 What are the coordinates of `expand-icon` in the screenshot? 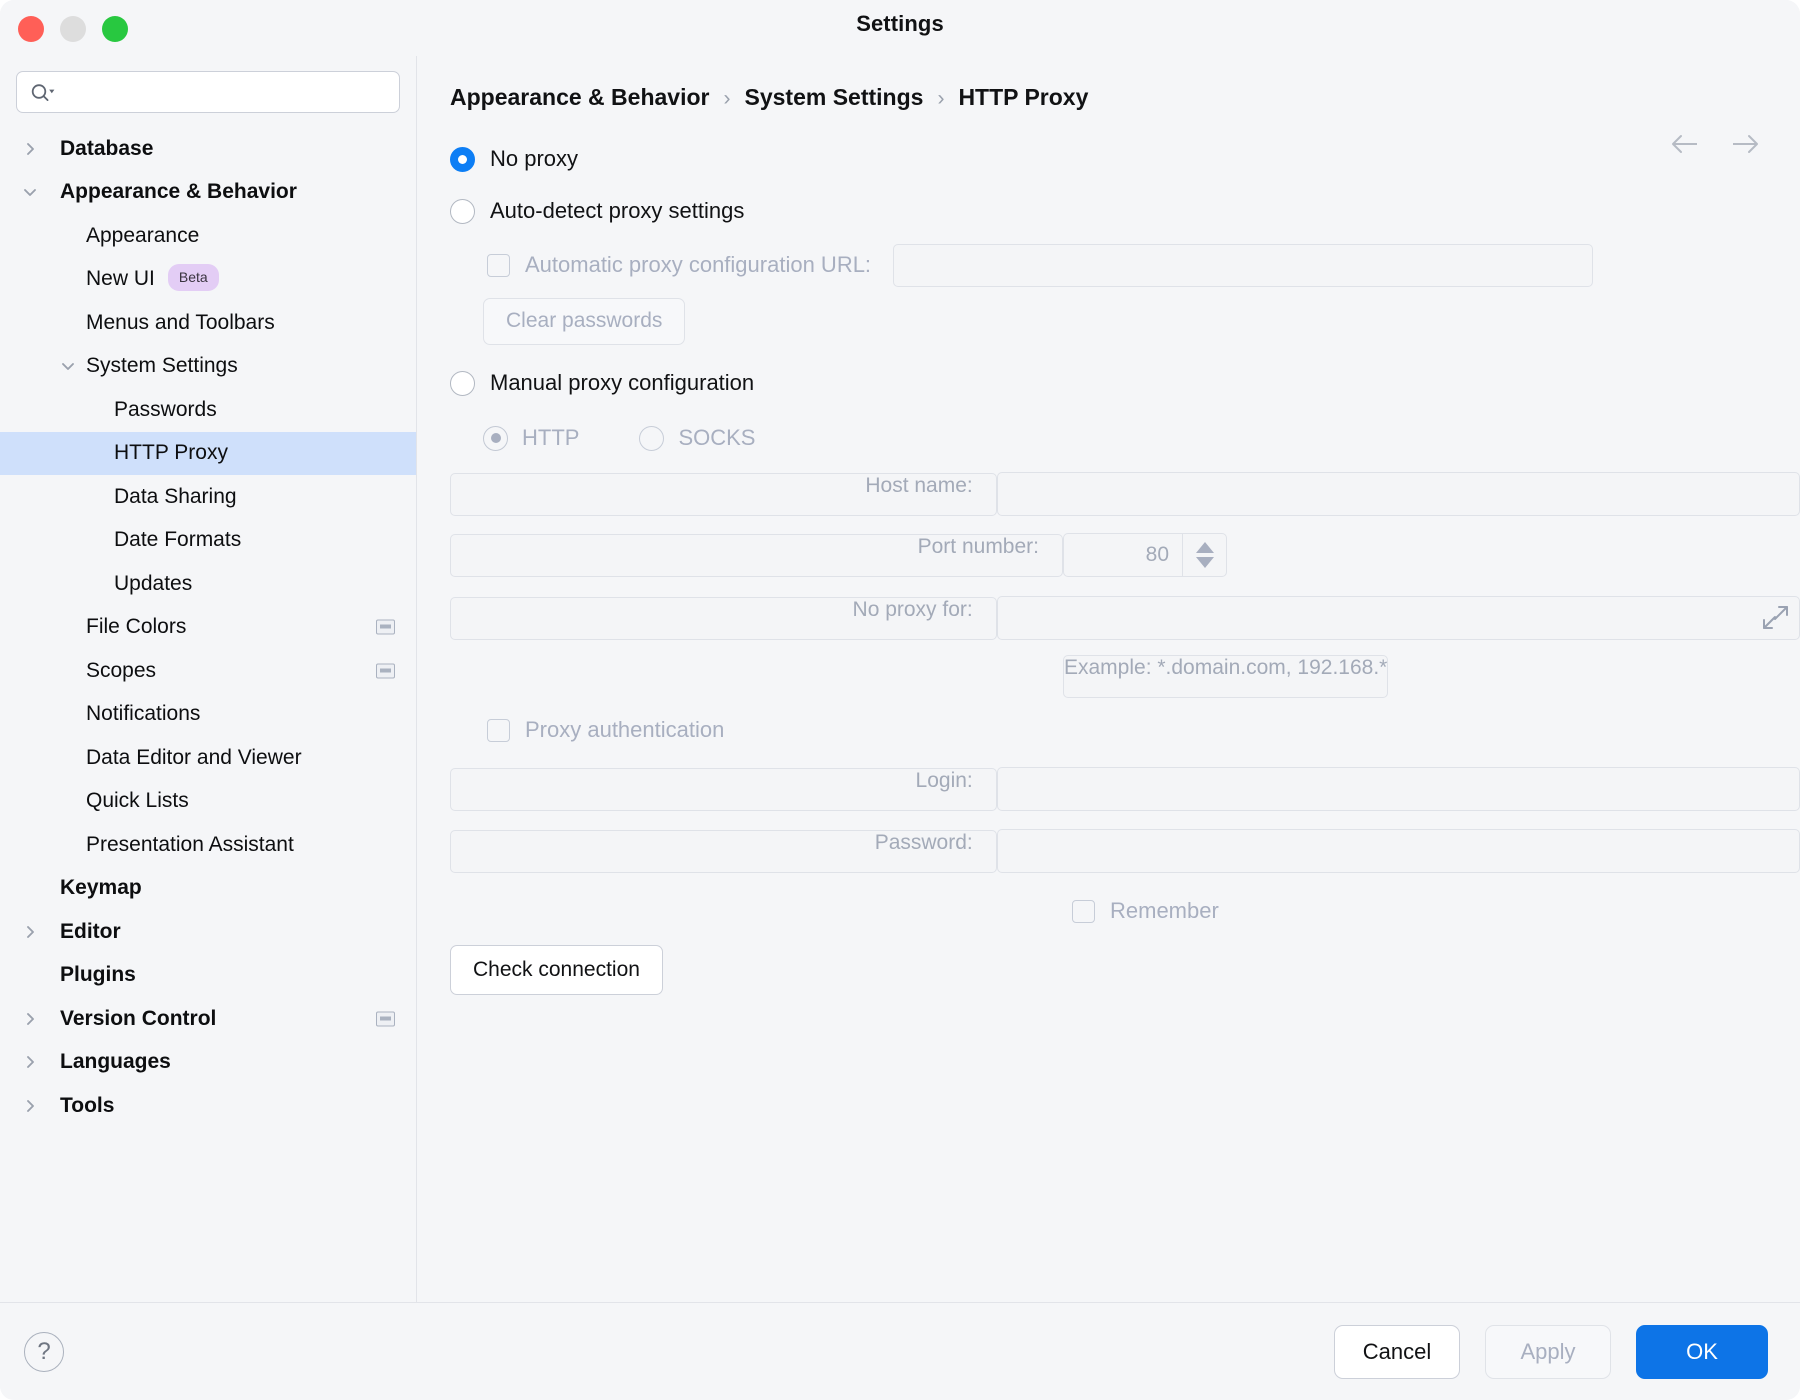 It's located at (1775, 618).